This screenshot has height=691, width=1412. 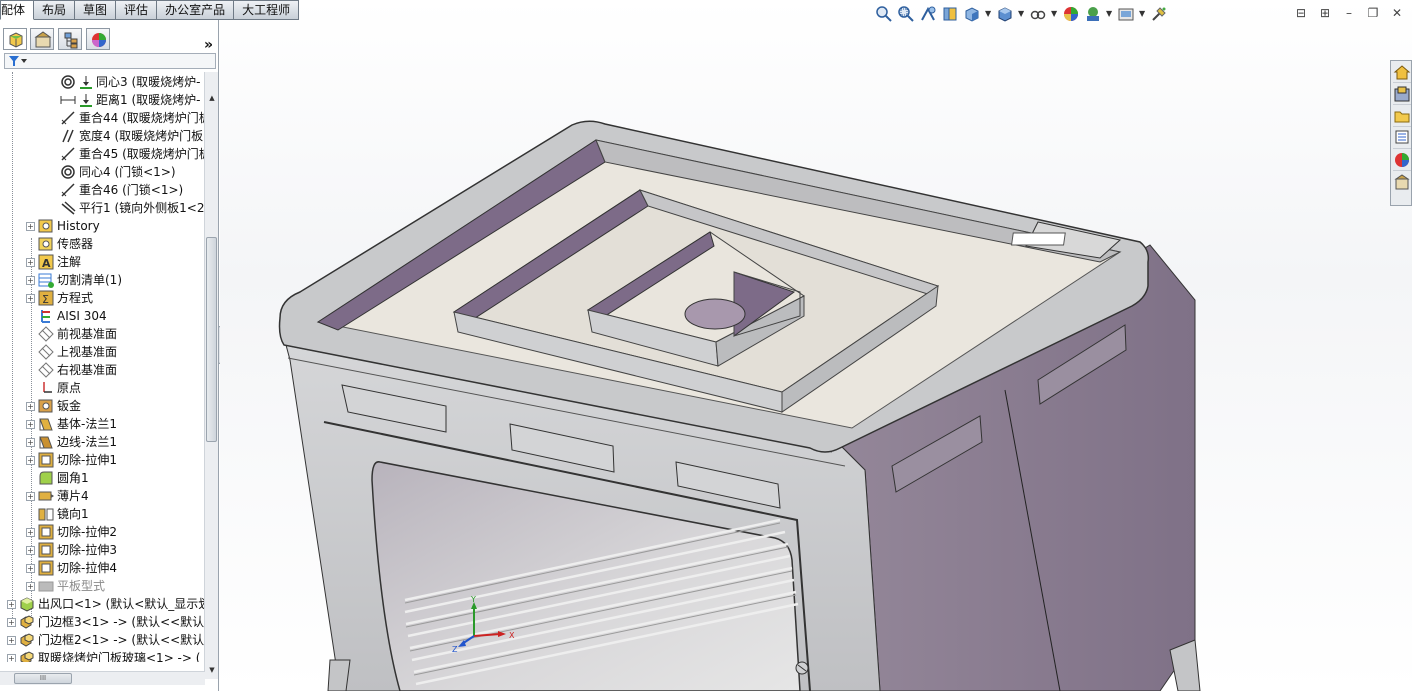 I want to click on component-item: + 门边框3<1> -> (默认<<默认, so click(x=105, y=622).